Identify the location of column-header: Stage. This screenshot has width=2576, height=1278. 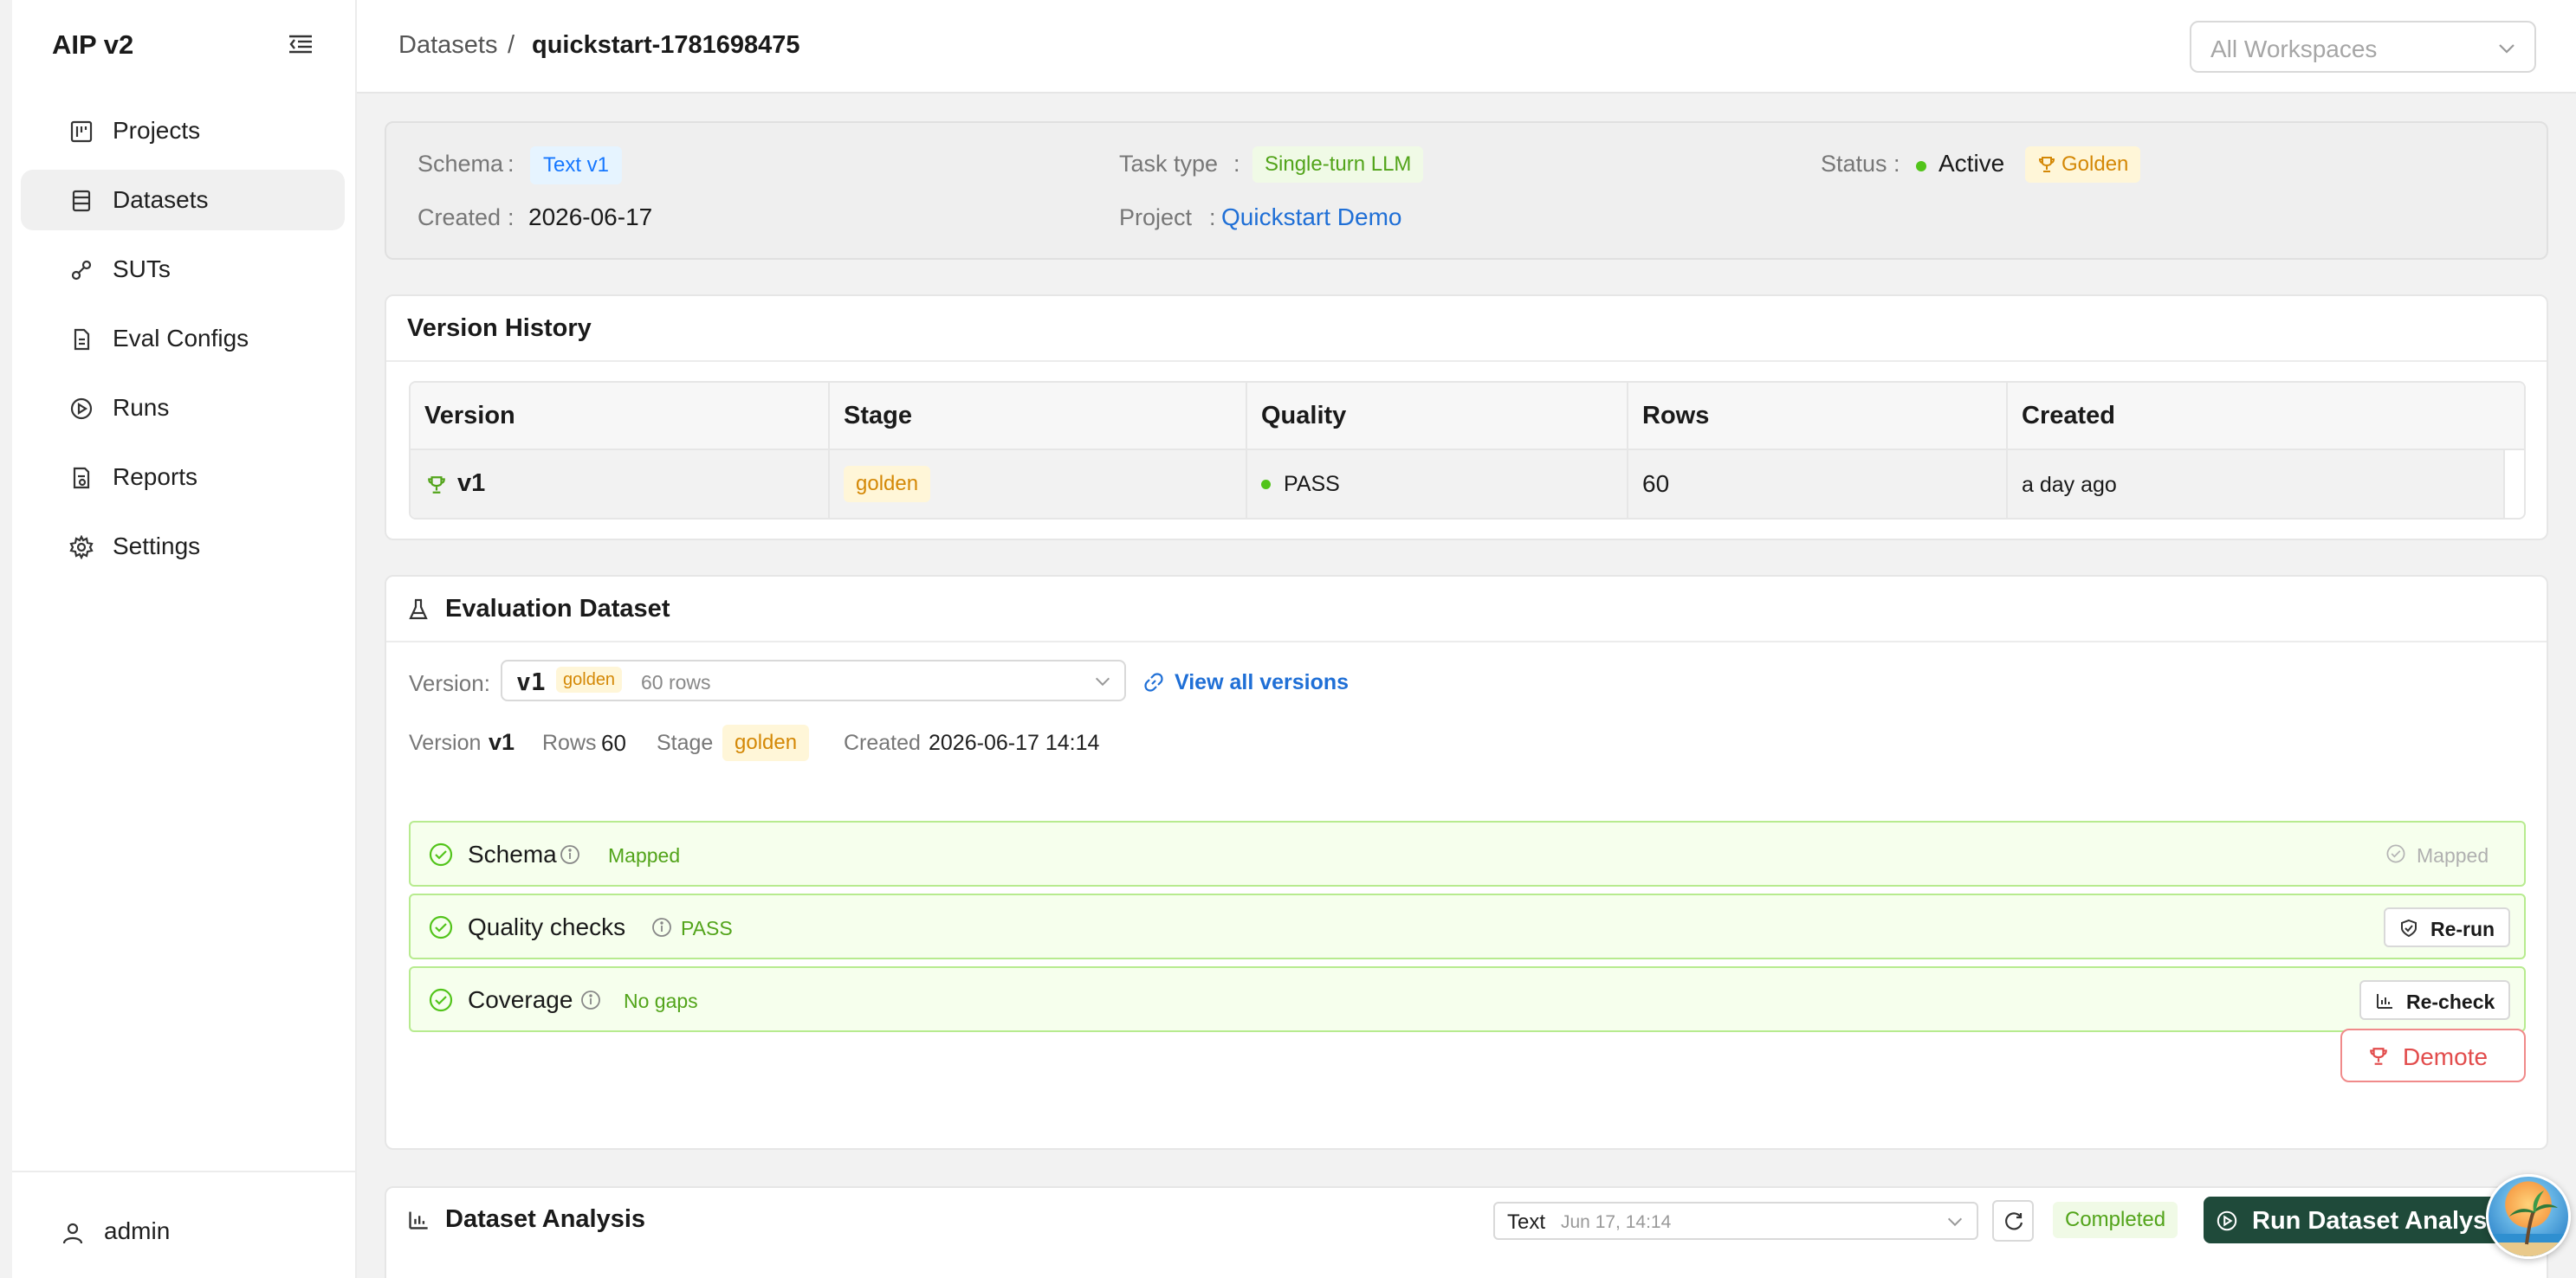
(878, 415).